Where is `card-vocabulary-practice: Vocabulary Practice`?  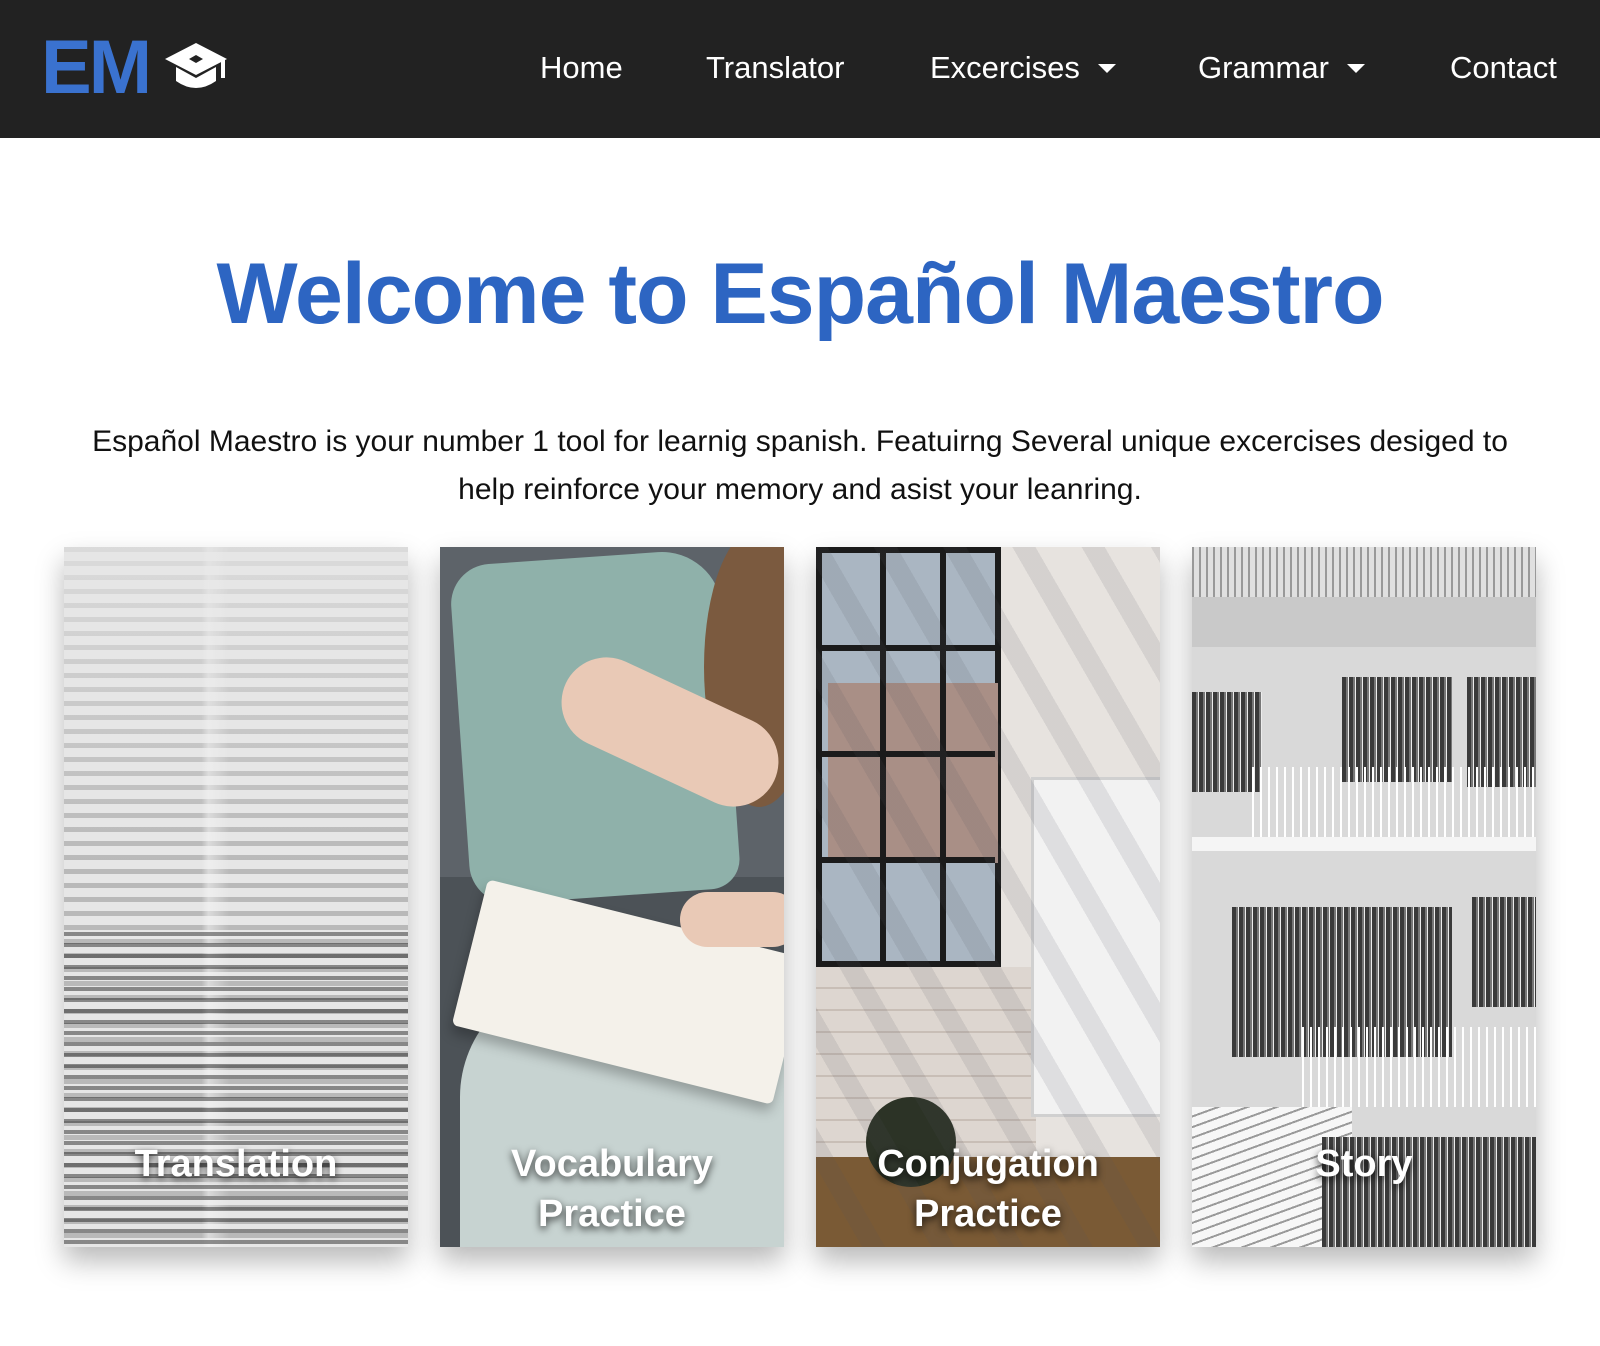
card-vocabulary-practice: Vocabulary Practice is located at coordinates (612, 897).